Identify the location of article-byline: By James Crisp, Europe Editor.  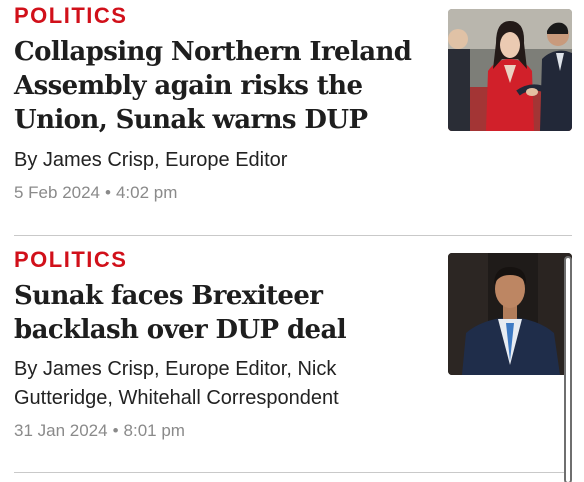
(151, 160).